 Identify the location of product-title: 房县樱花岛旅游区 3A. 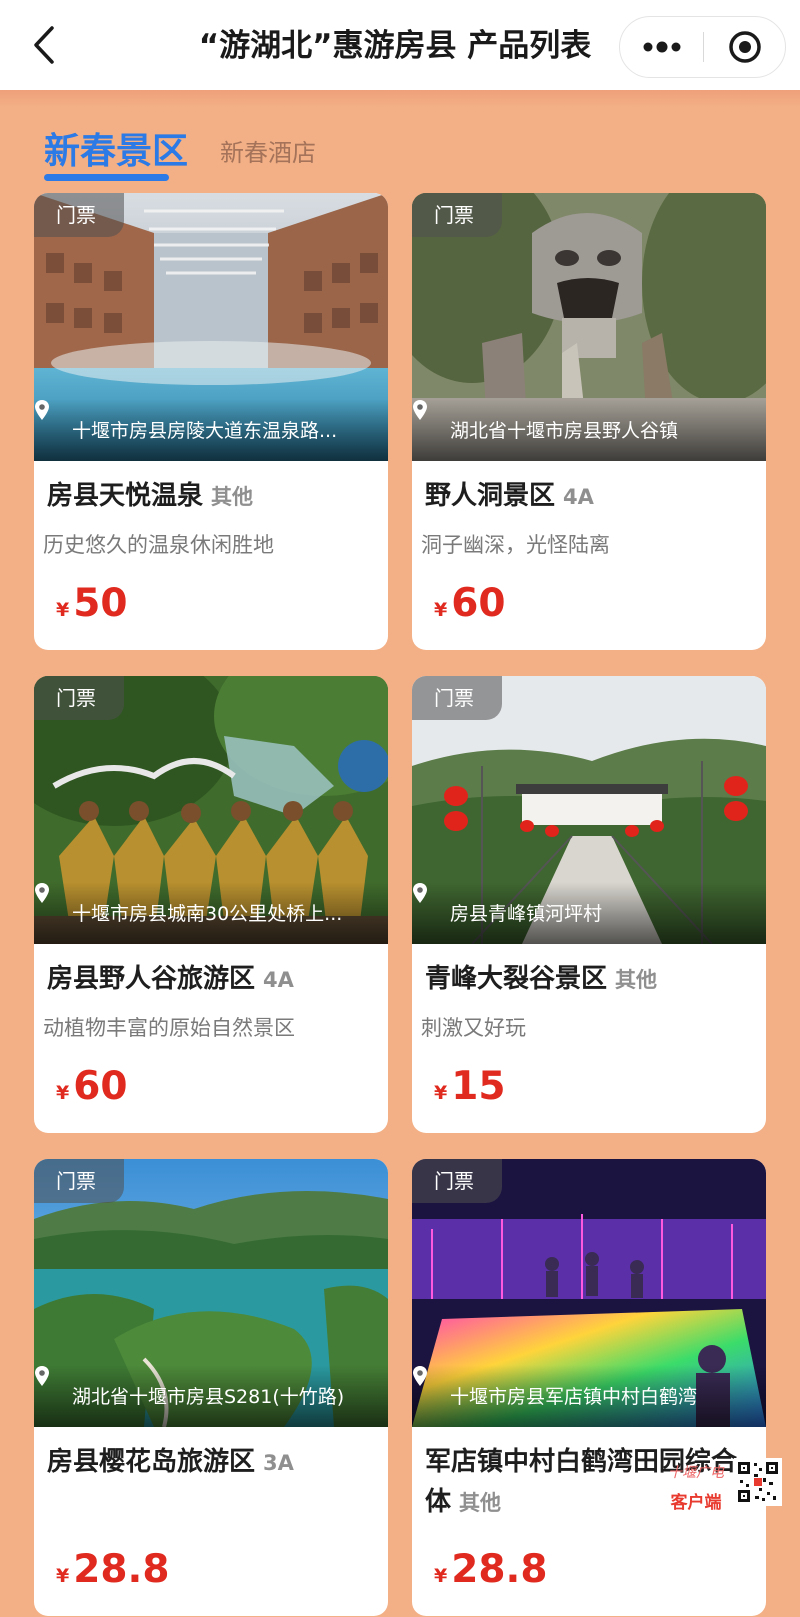
(214, 1462).